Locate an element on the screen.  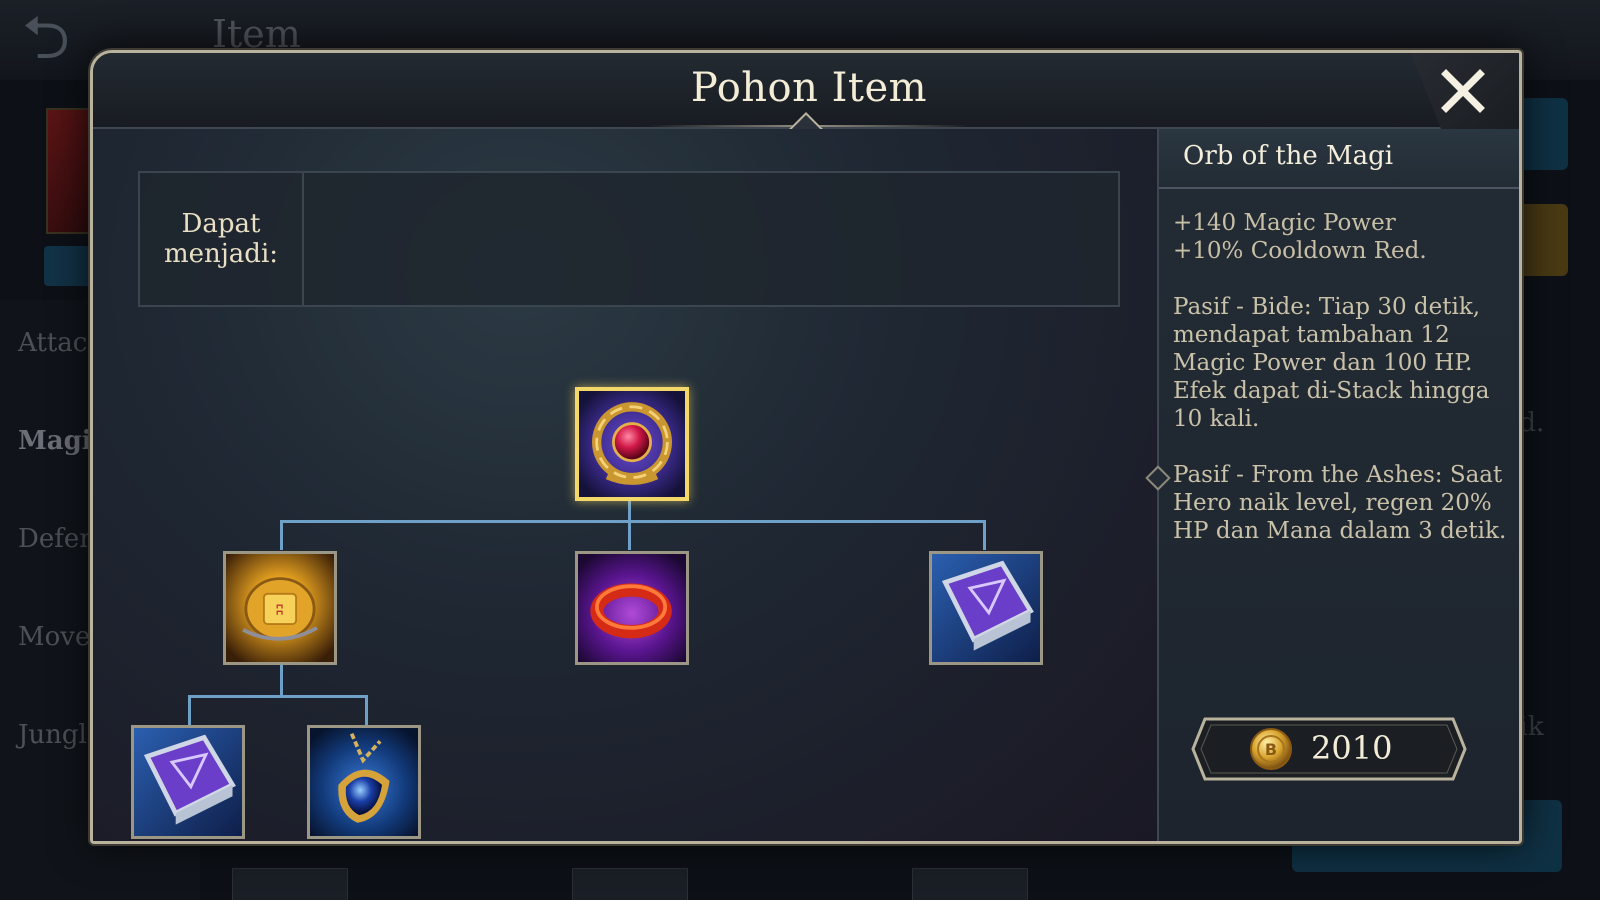
orb-icon is located at coordinates (632, 444).